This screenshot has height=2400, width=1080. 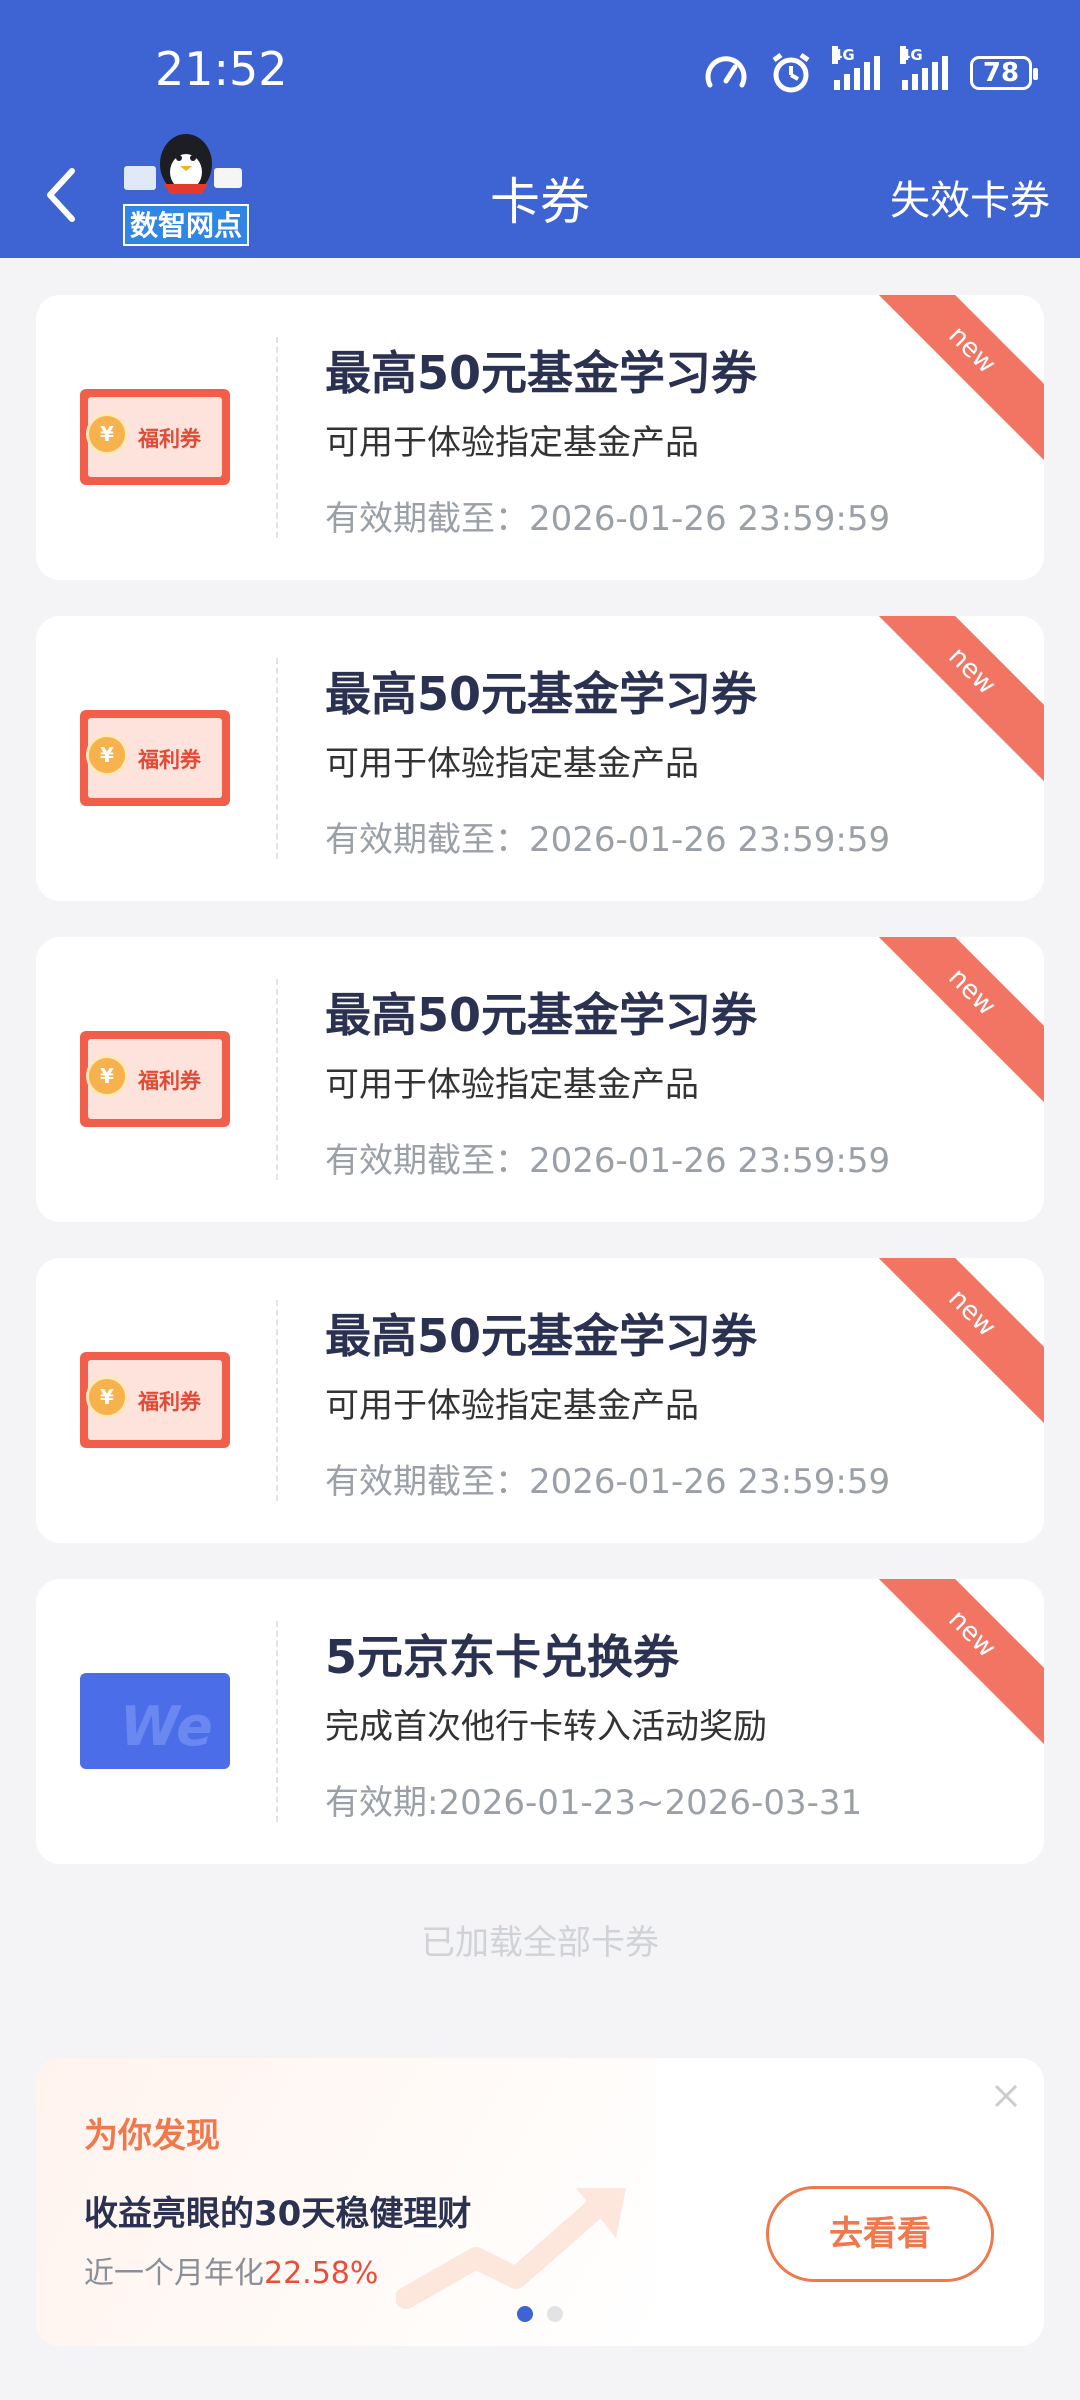 What do you see at coordinates (174, 2273) in the screenshot?
I see `promo-sub-prefix: 近一个月年化` at bounding box center [174, 2273].